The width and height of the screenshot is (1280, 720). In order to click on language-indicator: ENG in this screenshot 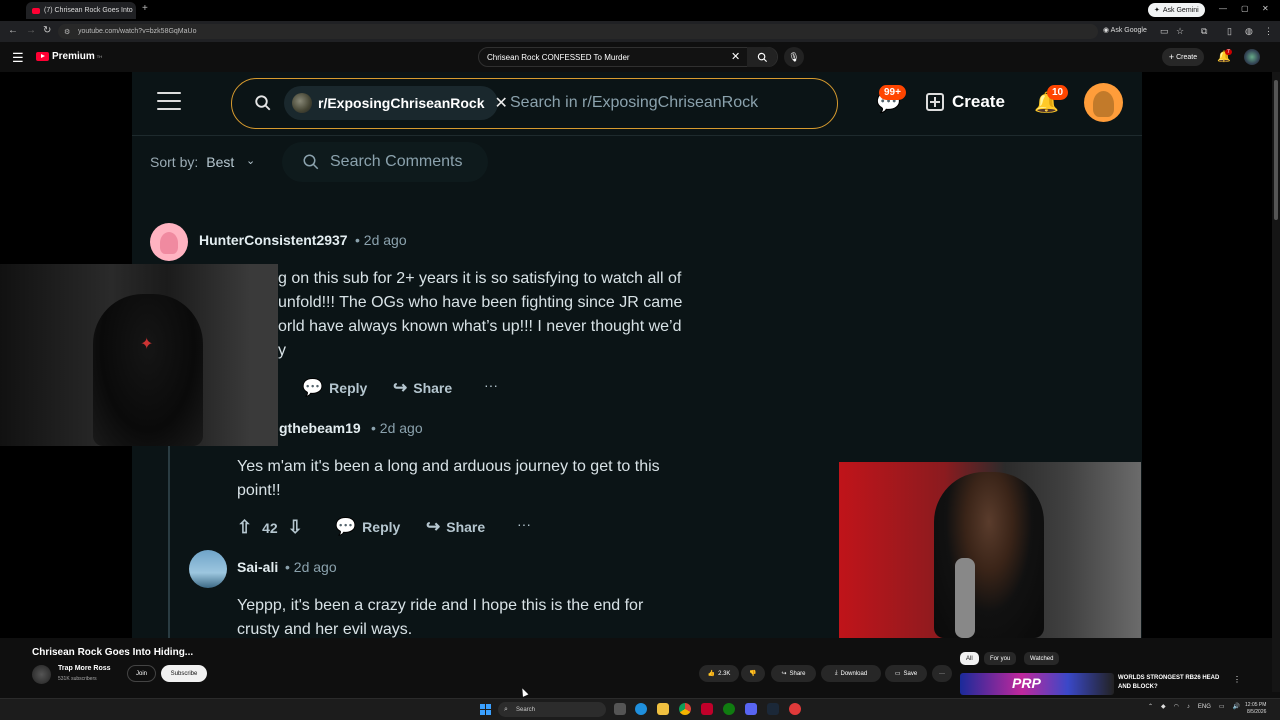, I will do `click(1204, 707)`.